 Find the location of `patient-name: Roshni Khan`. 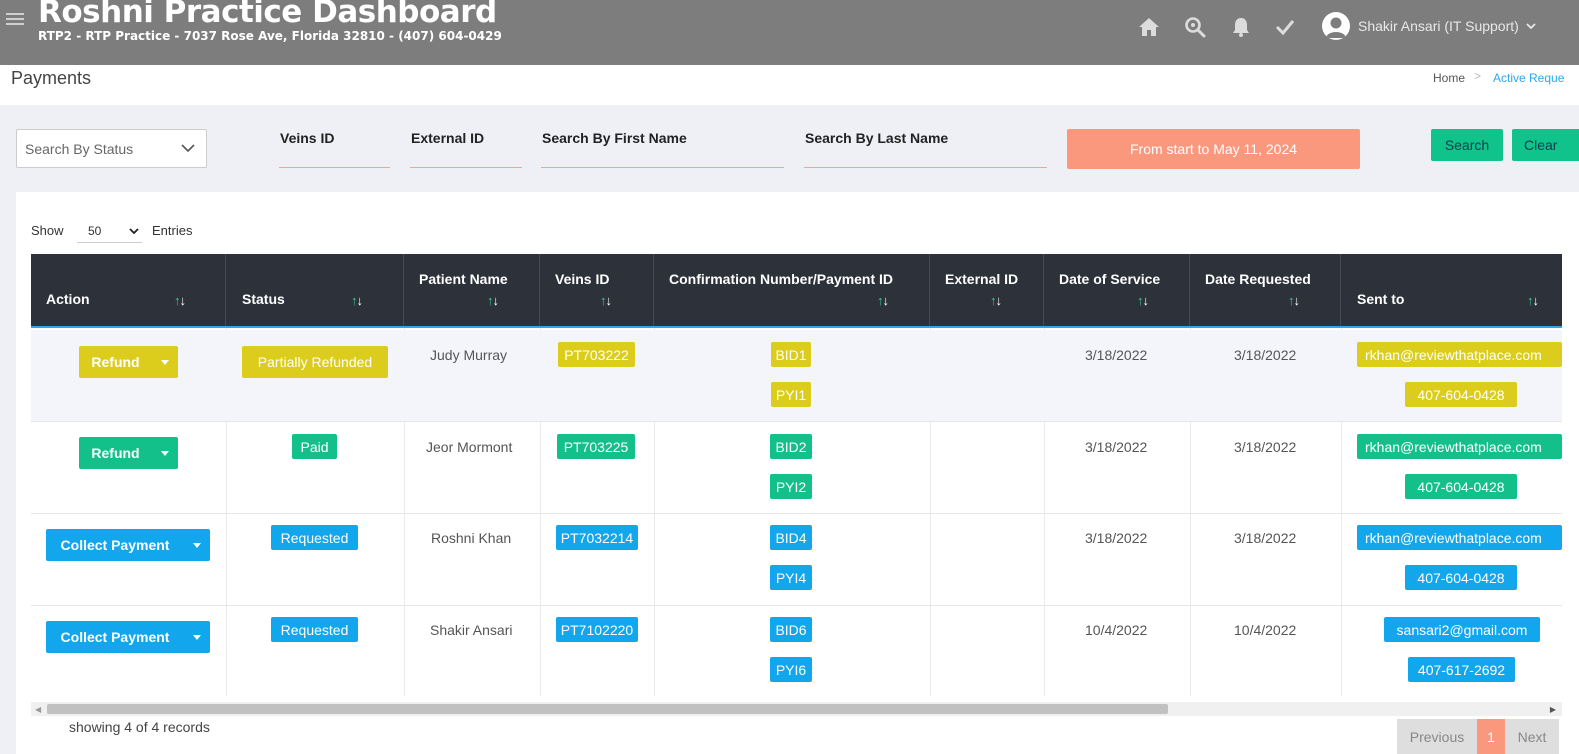

patient-name: Roshni Khan is located at coordinates (471, 538).